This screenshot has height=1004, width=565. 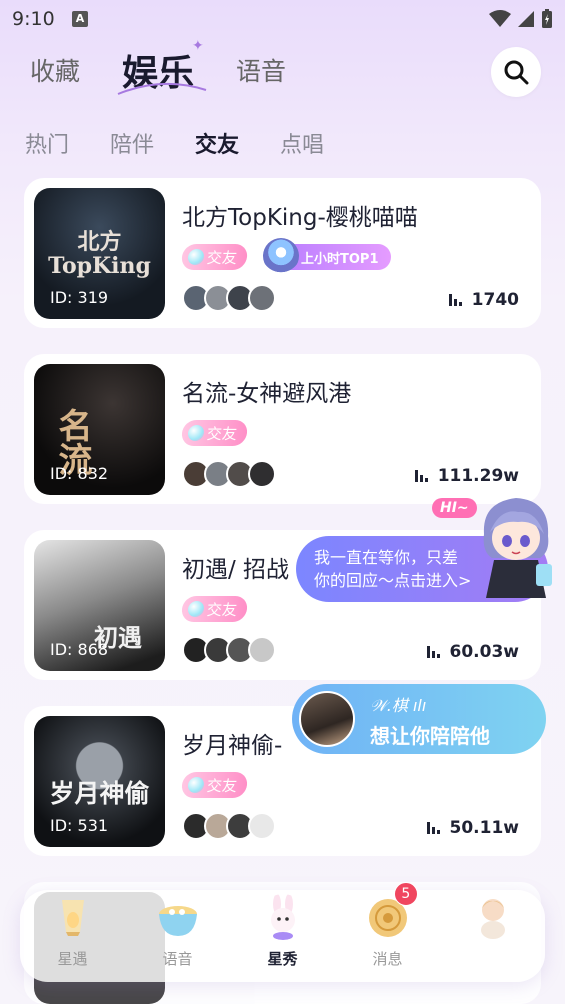 I want to click on room-id: ID: 868, so click(x=79, y=649).